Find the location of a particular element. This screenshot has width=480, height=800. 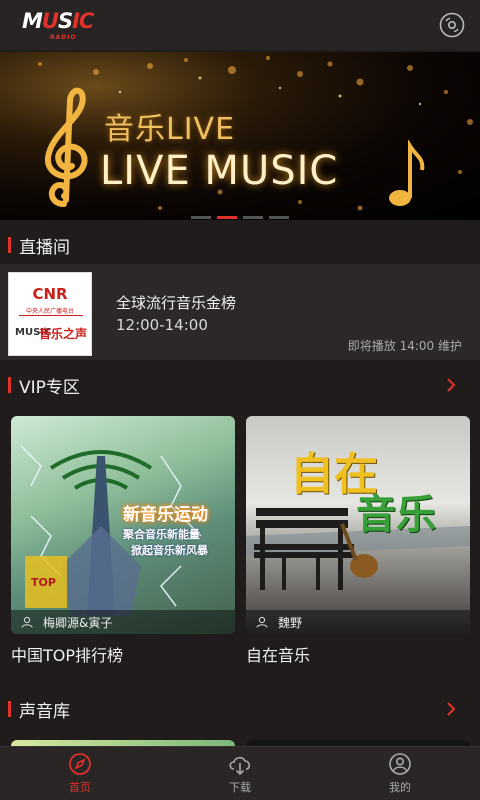

music-note-icon is located at coordinates (407, 173).